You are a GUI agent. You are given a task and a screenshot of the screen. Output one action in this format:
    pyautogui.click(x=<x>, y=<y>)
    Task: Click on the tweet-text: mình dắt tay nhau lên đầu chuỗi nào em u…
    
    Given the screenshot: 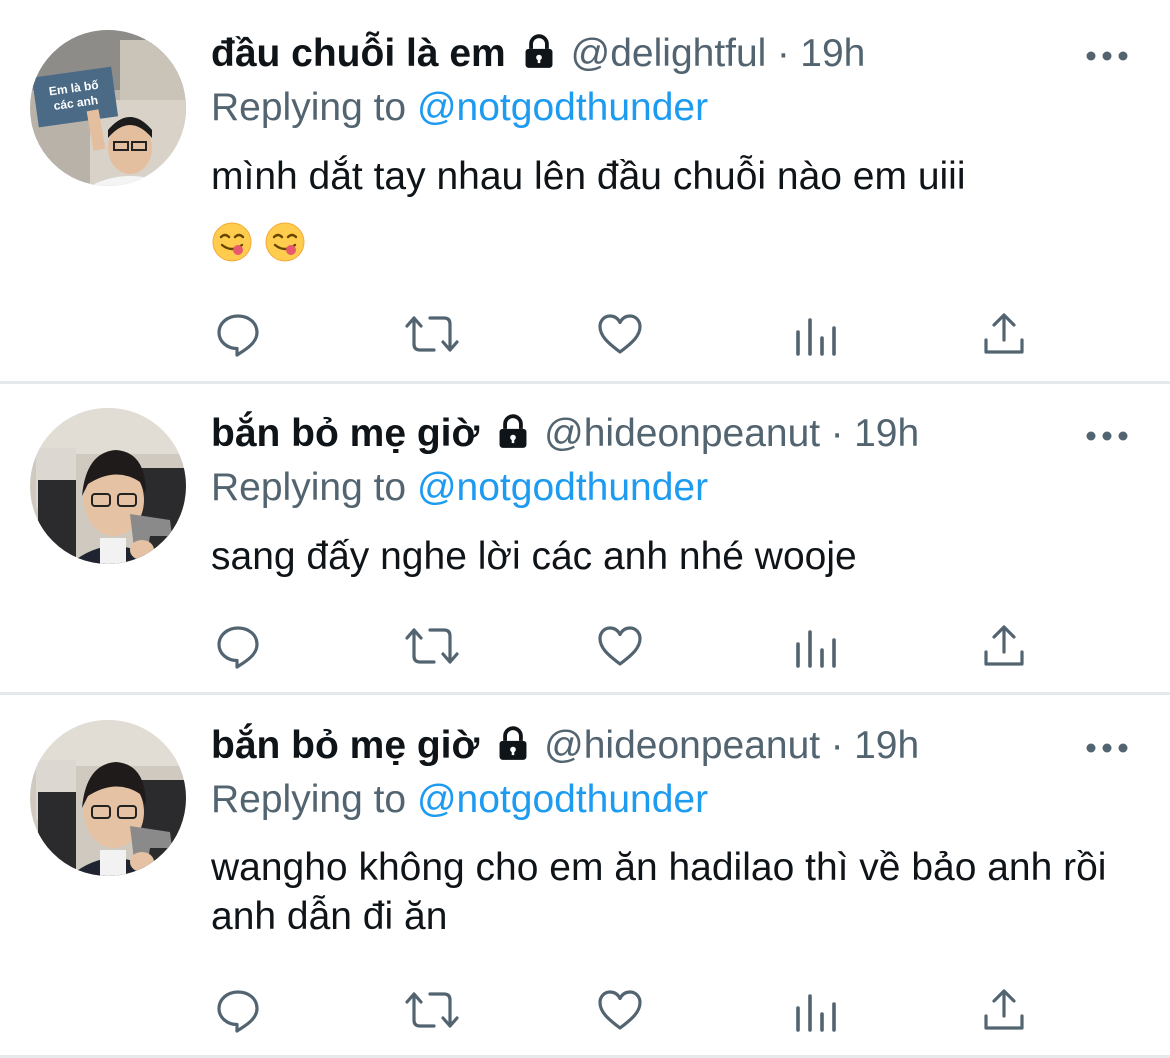 What is the action you would take?
    pyautogui.click(x=588, y=176)
    